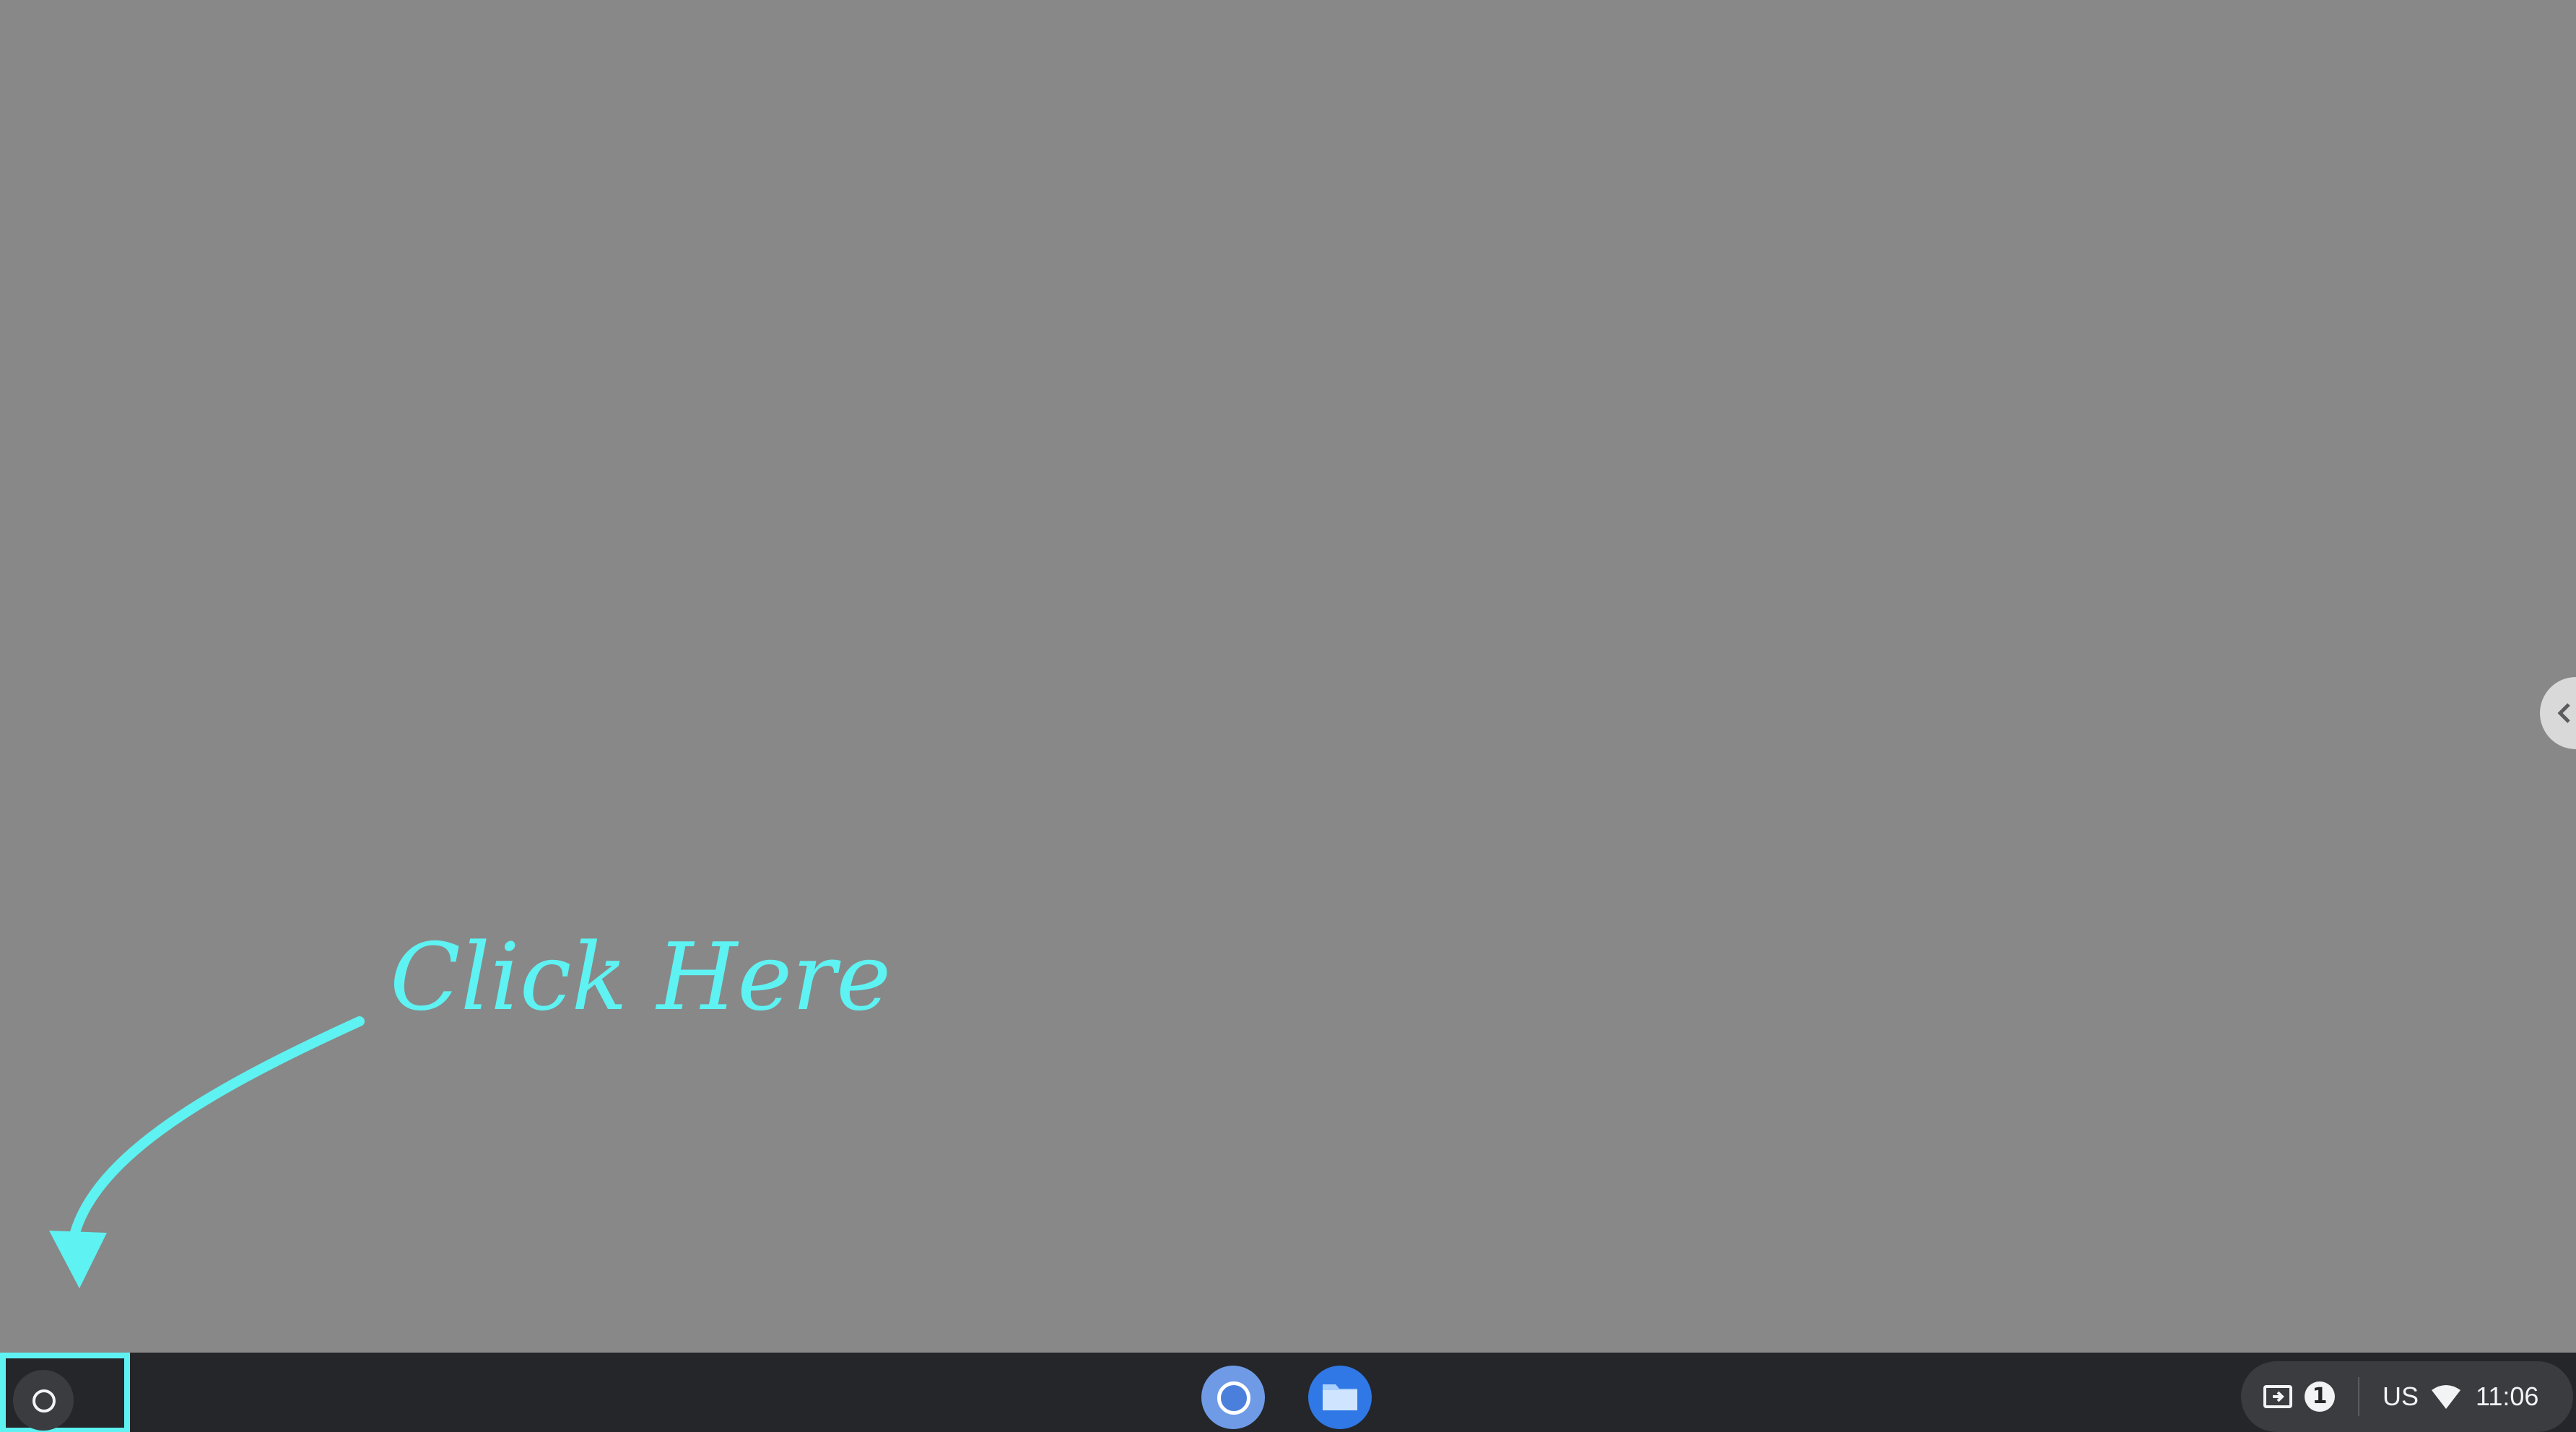  What do you see at coordinates (2278, 1397) in the screenshot?
I see `screen-share-icon` at bounding box center [2278, 1397].